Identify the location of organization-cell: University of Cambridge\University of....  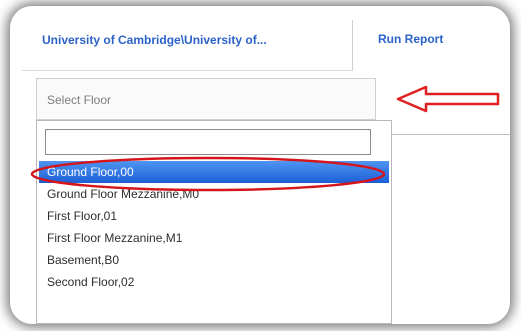
(187, 45).